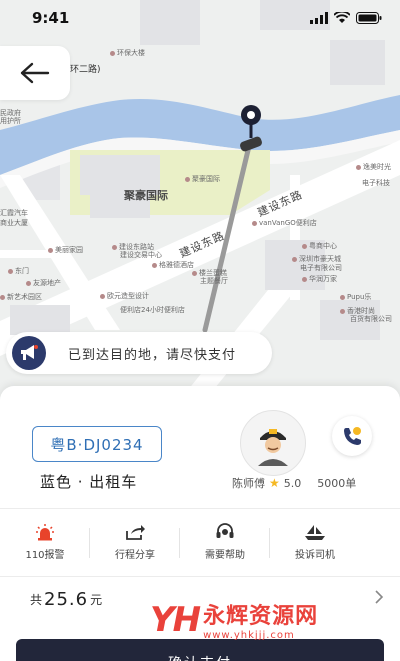 Image resolution: width=400 pixels, height=661 pixels. Describe the element at coordinates (369, 18) in the screenshot. I see `battery-icon` at that location.